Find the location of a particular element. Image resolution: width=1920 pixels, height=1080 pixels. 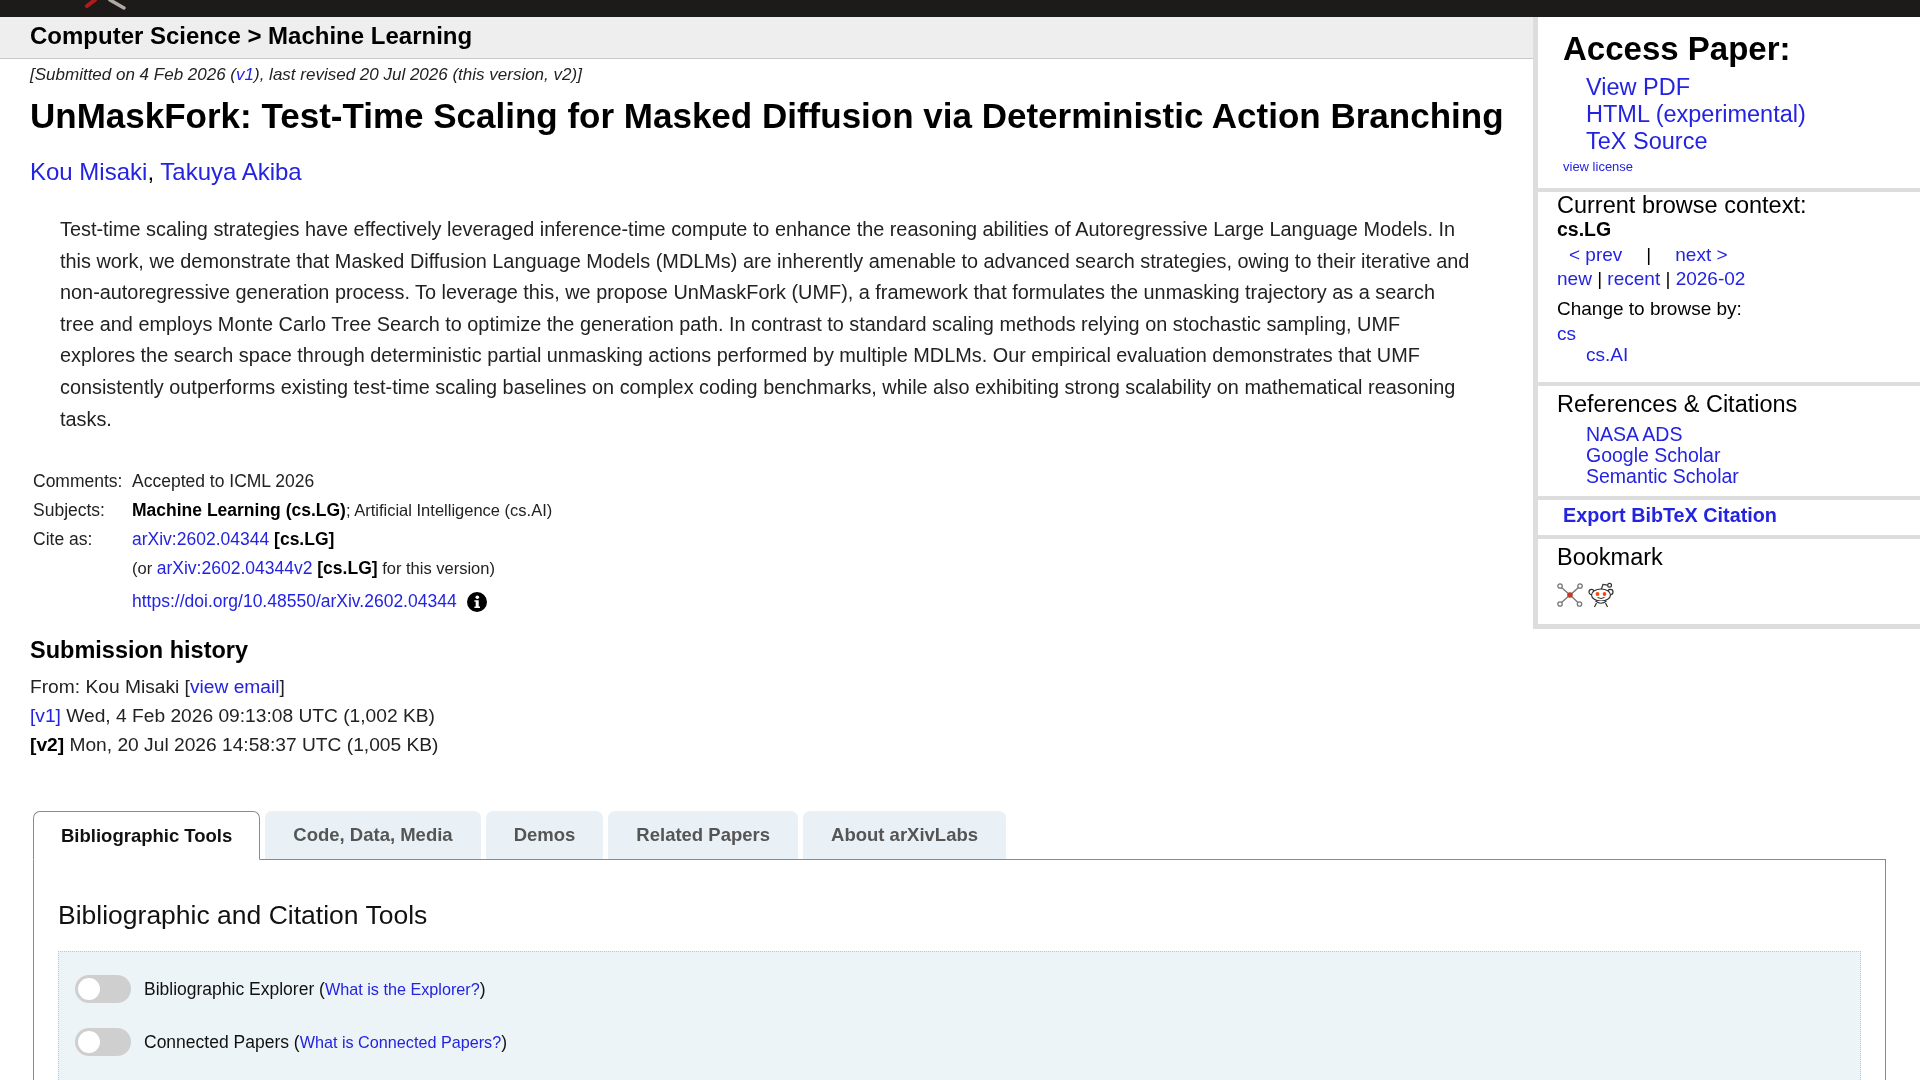

metadata-label: Cite as: is located at coordinates (63, 539).